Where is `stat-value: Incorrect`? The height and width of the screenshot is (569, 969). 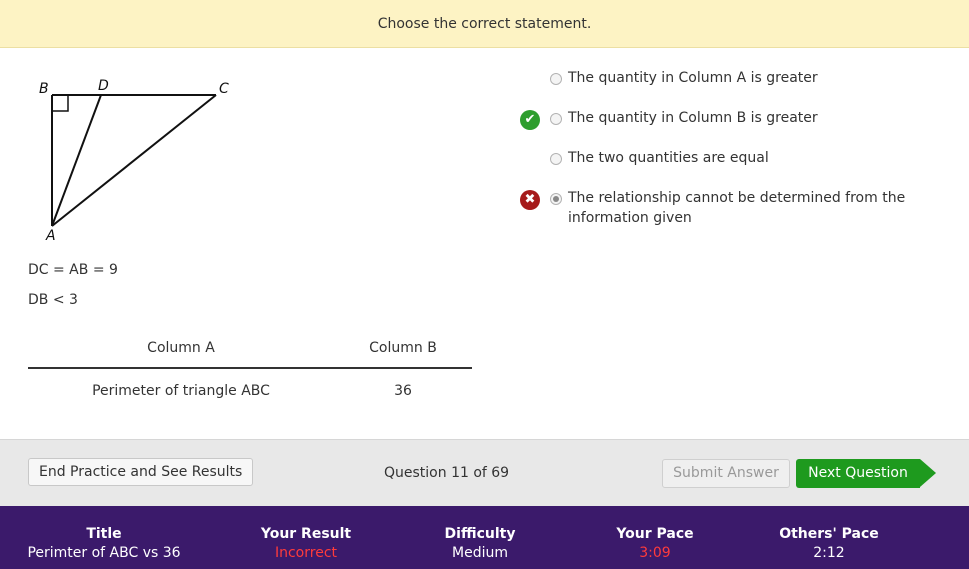 stat-value: Incorrect is located at coordinates (306, 553).